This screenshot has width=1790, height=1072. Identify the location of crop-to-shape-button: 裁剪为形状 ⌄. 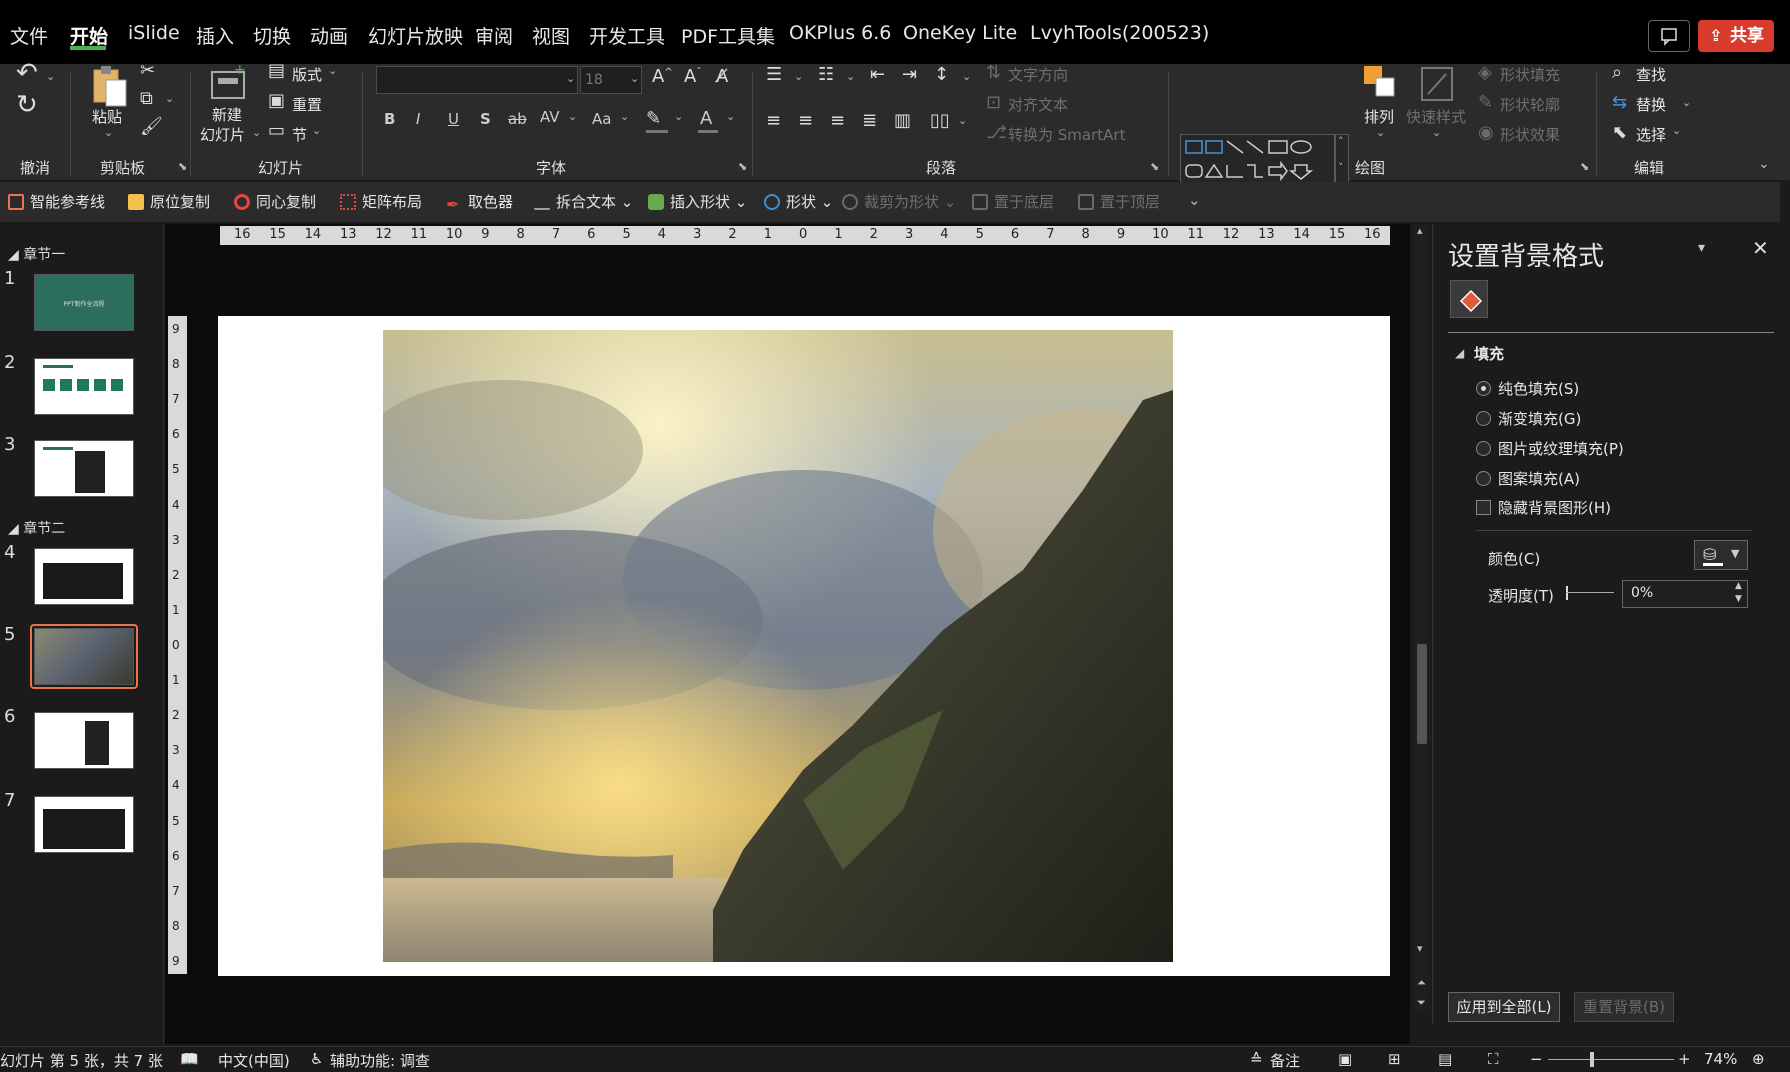
(899, 201).